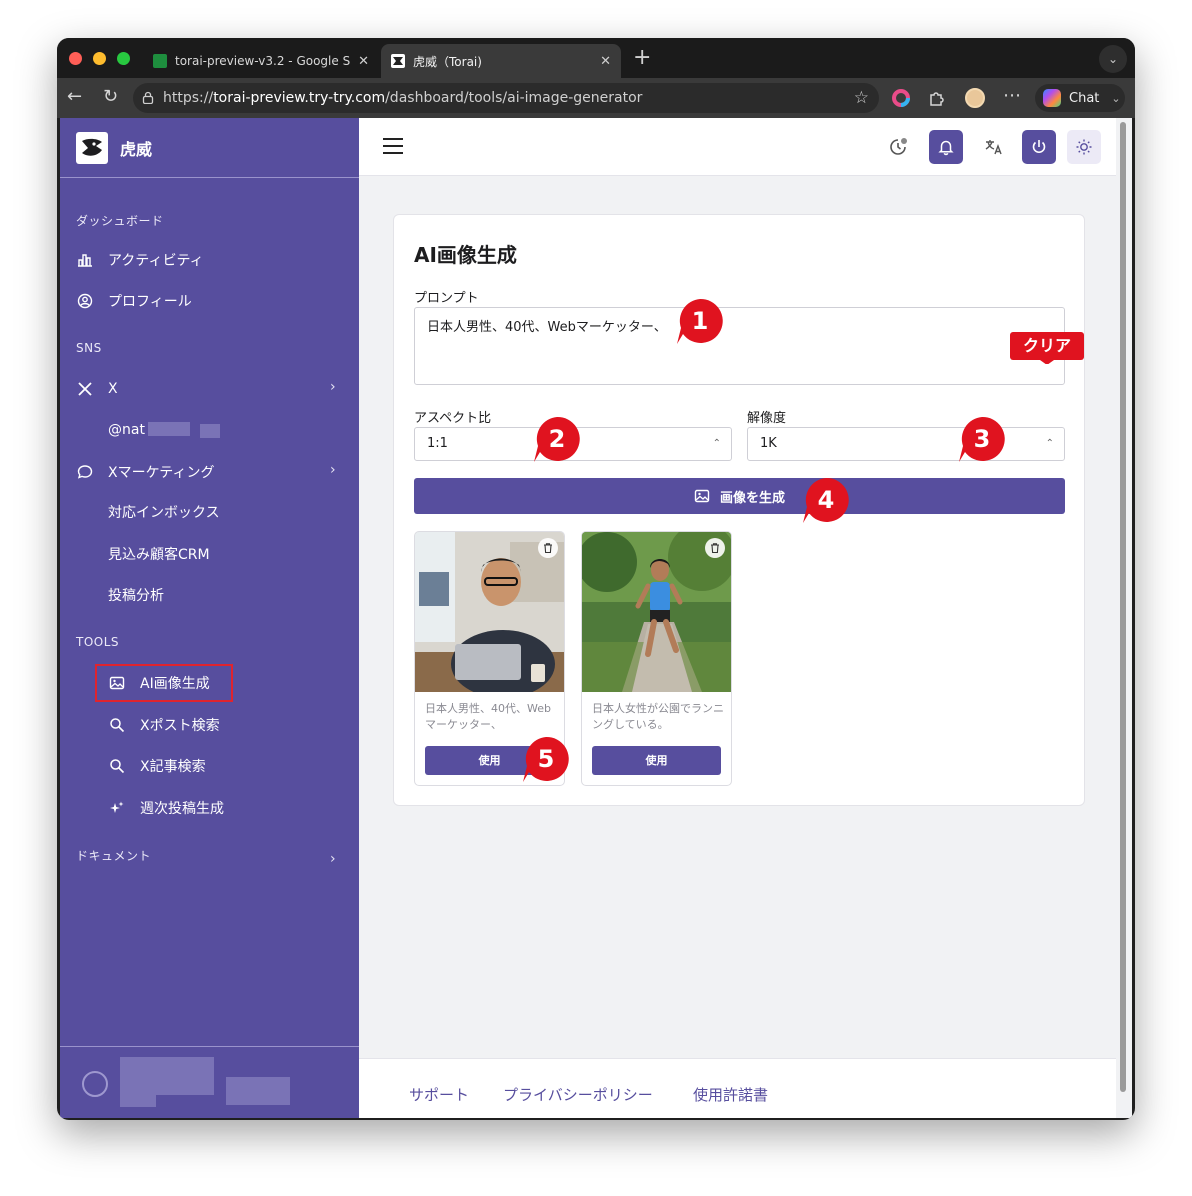 The image size is (1192, 1196). What do you see at coordinates (546, 759) in the screenshot?
I see `annotation-marker-5: 5` at bounding box center [546, 759].